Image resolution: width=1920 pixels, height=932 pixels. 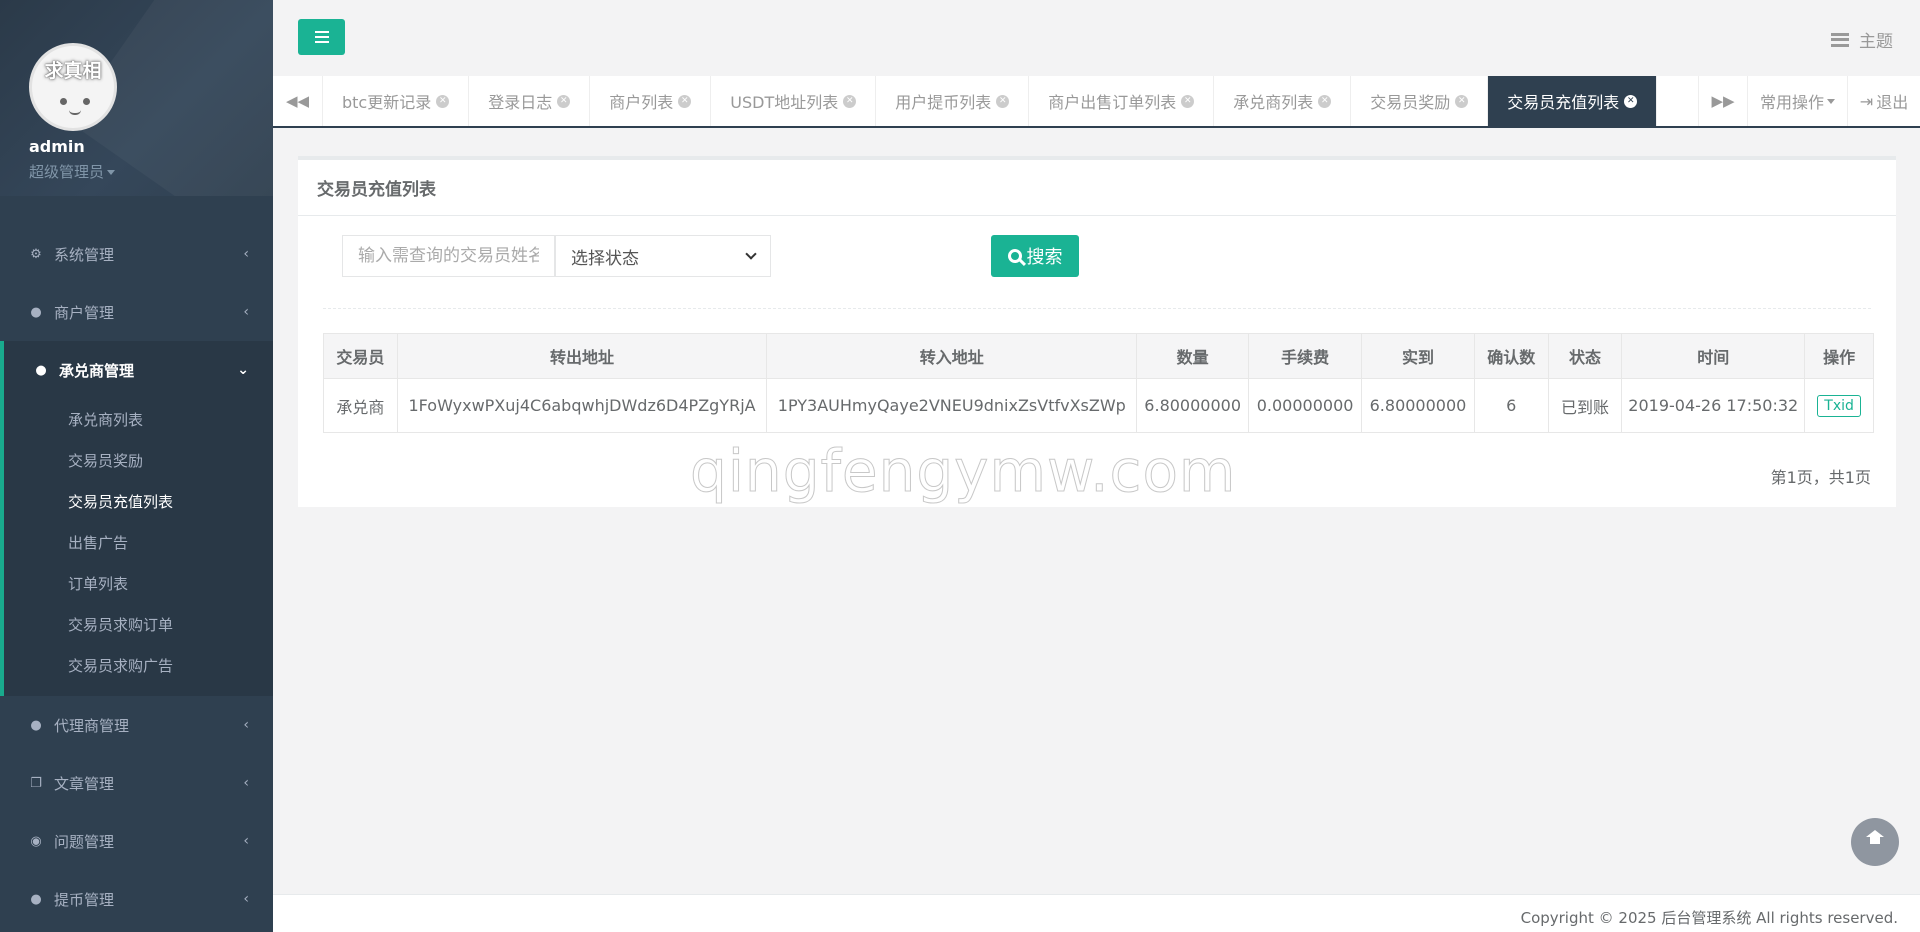 I want to click on sign-out-icon: ⇥, so click(x=1866, y=101).